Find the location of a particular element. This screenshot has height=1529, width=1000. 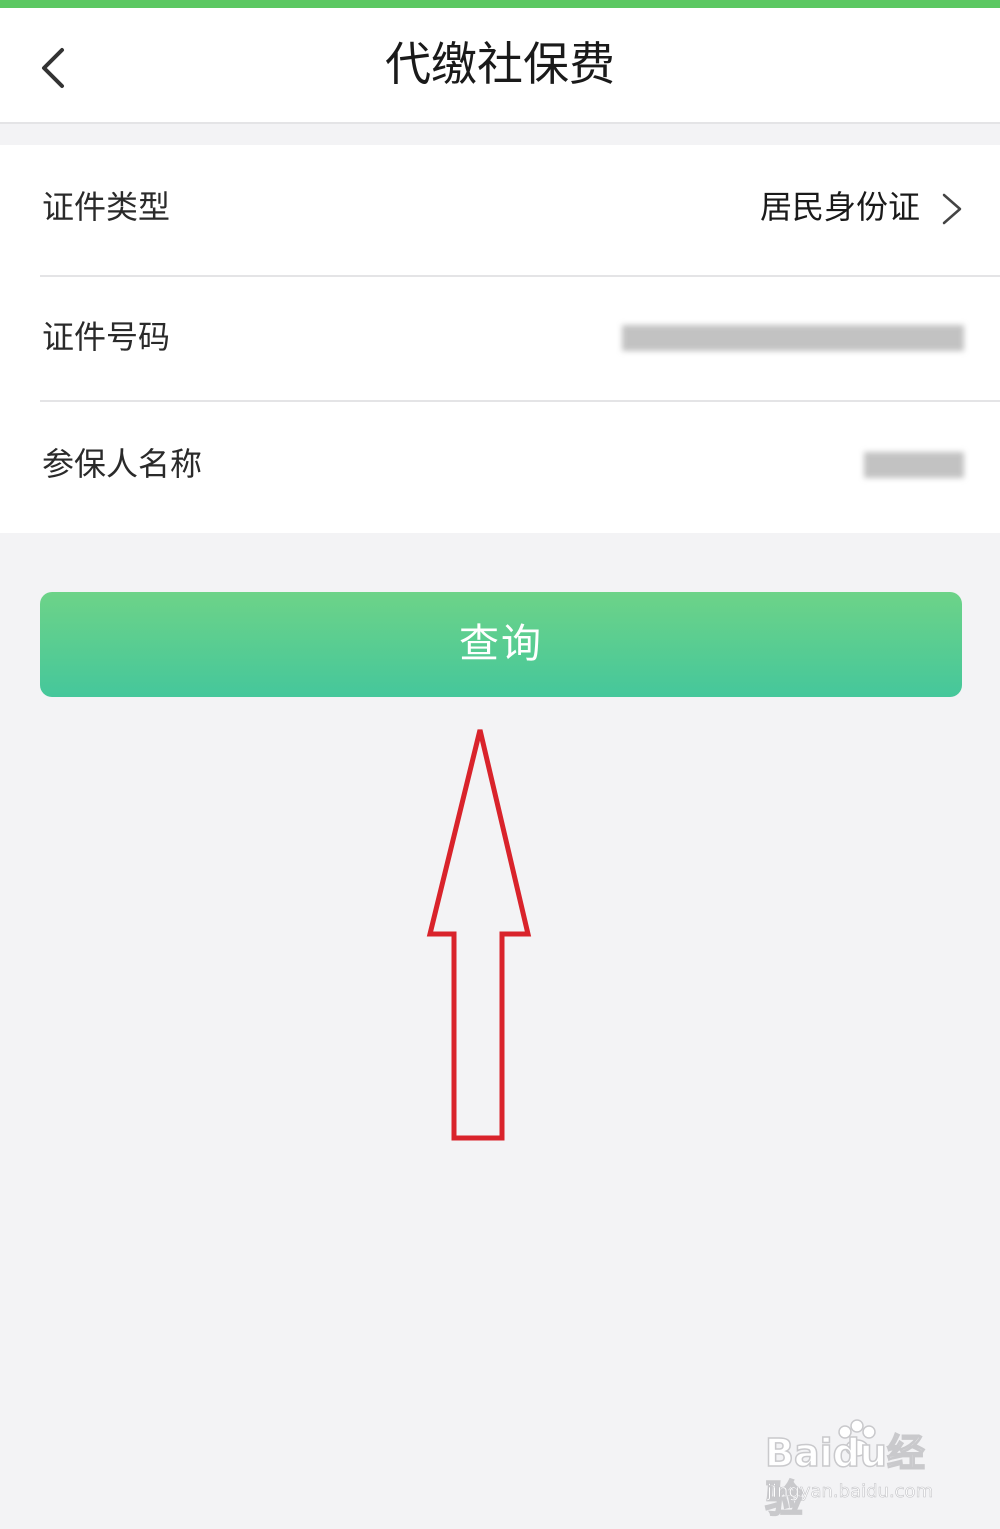

id-number-value-redacted is located at coordinates (793, 338).